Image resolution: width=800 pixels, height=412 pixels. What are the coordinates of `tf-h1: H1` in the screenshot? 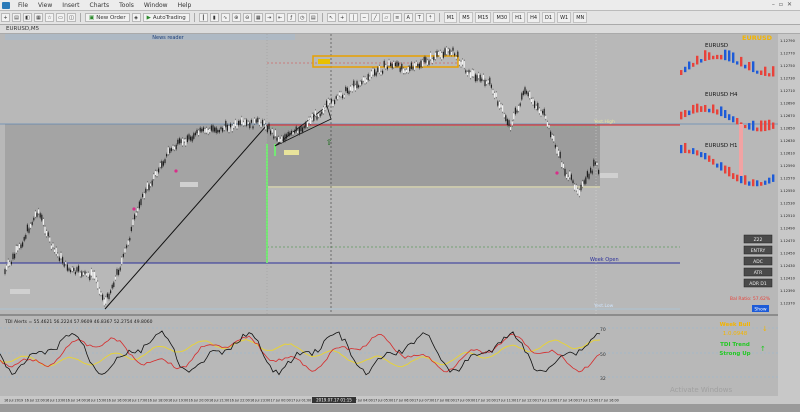 It's located at (519, 17).